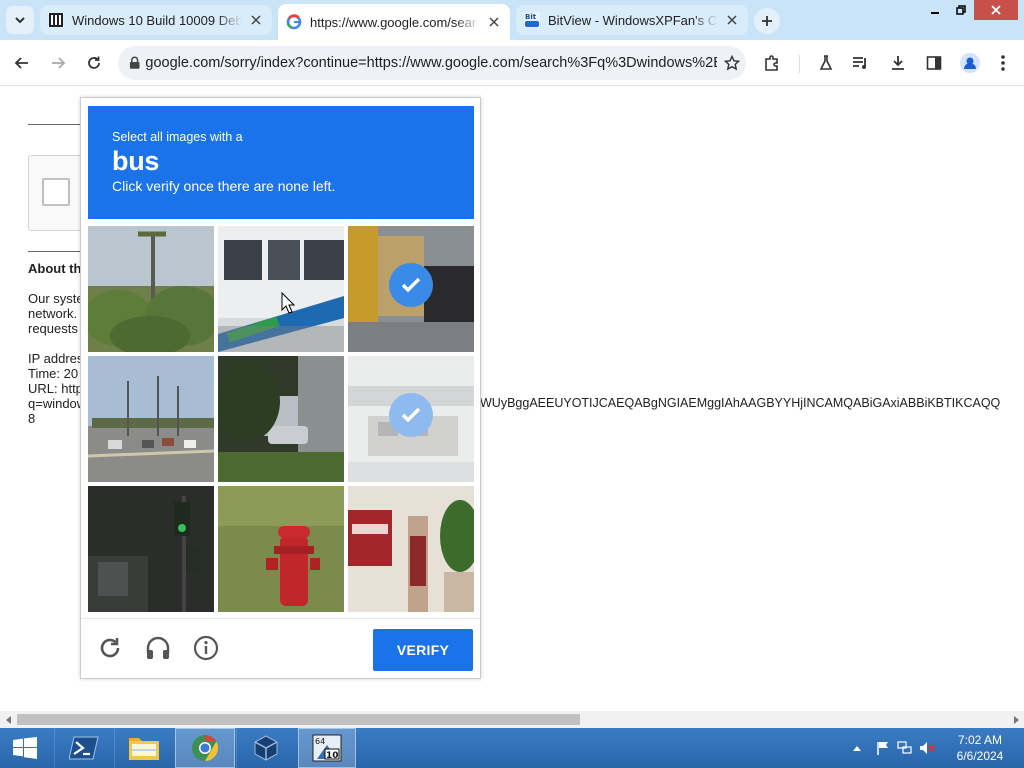  I want to click on recaptcha-checkbox, so click(56, 192).